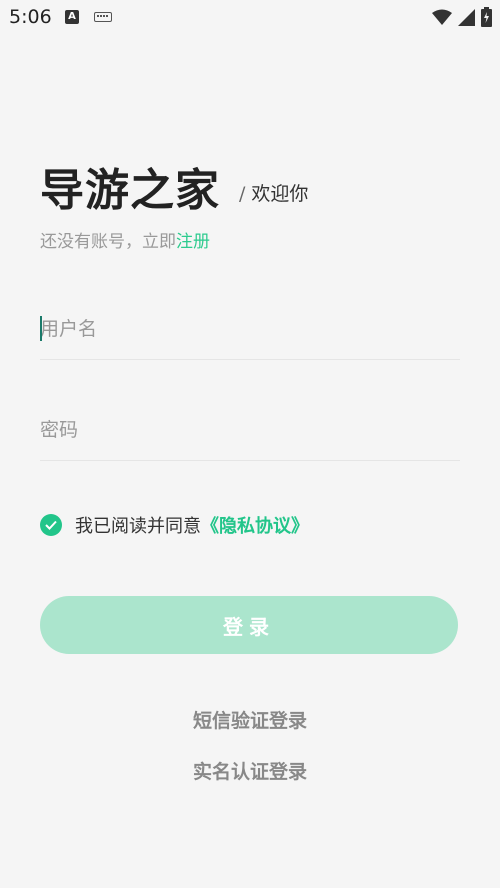 This screenshot has height=888, width=500. What do you see at coordinates (249, 625) in the screenshot?
I see `login-button: 登录` at bounding box center [249, 625].